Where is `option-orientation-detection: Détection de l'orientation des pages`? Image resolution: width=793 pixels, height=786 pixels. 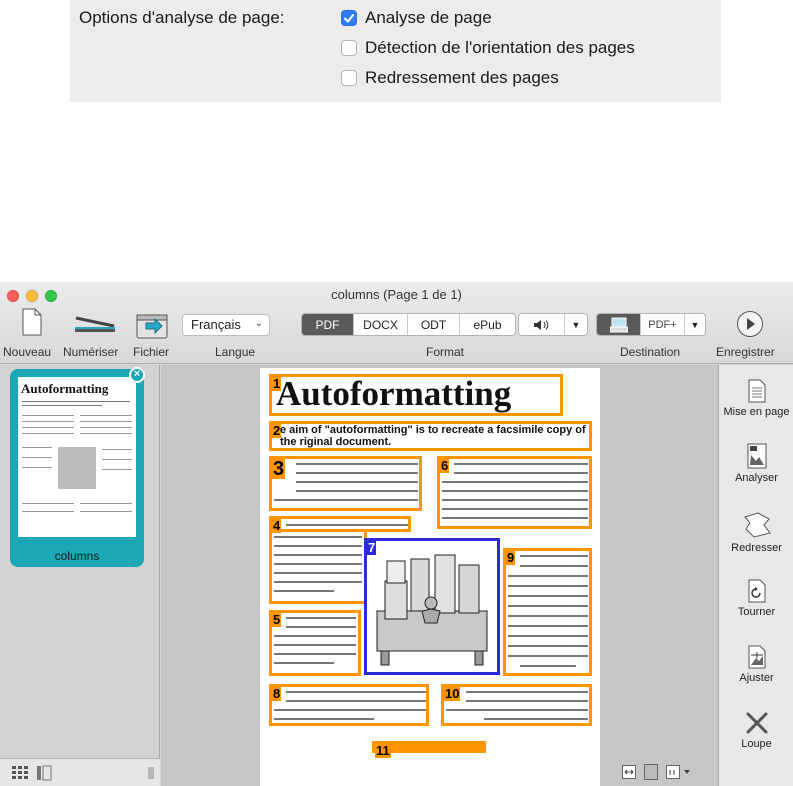
option-orientation-detection: Détection de l'orientation des pages is located at coordinates (488, 48).